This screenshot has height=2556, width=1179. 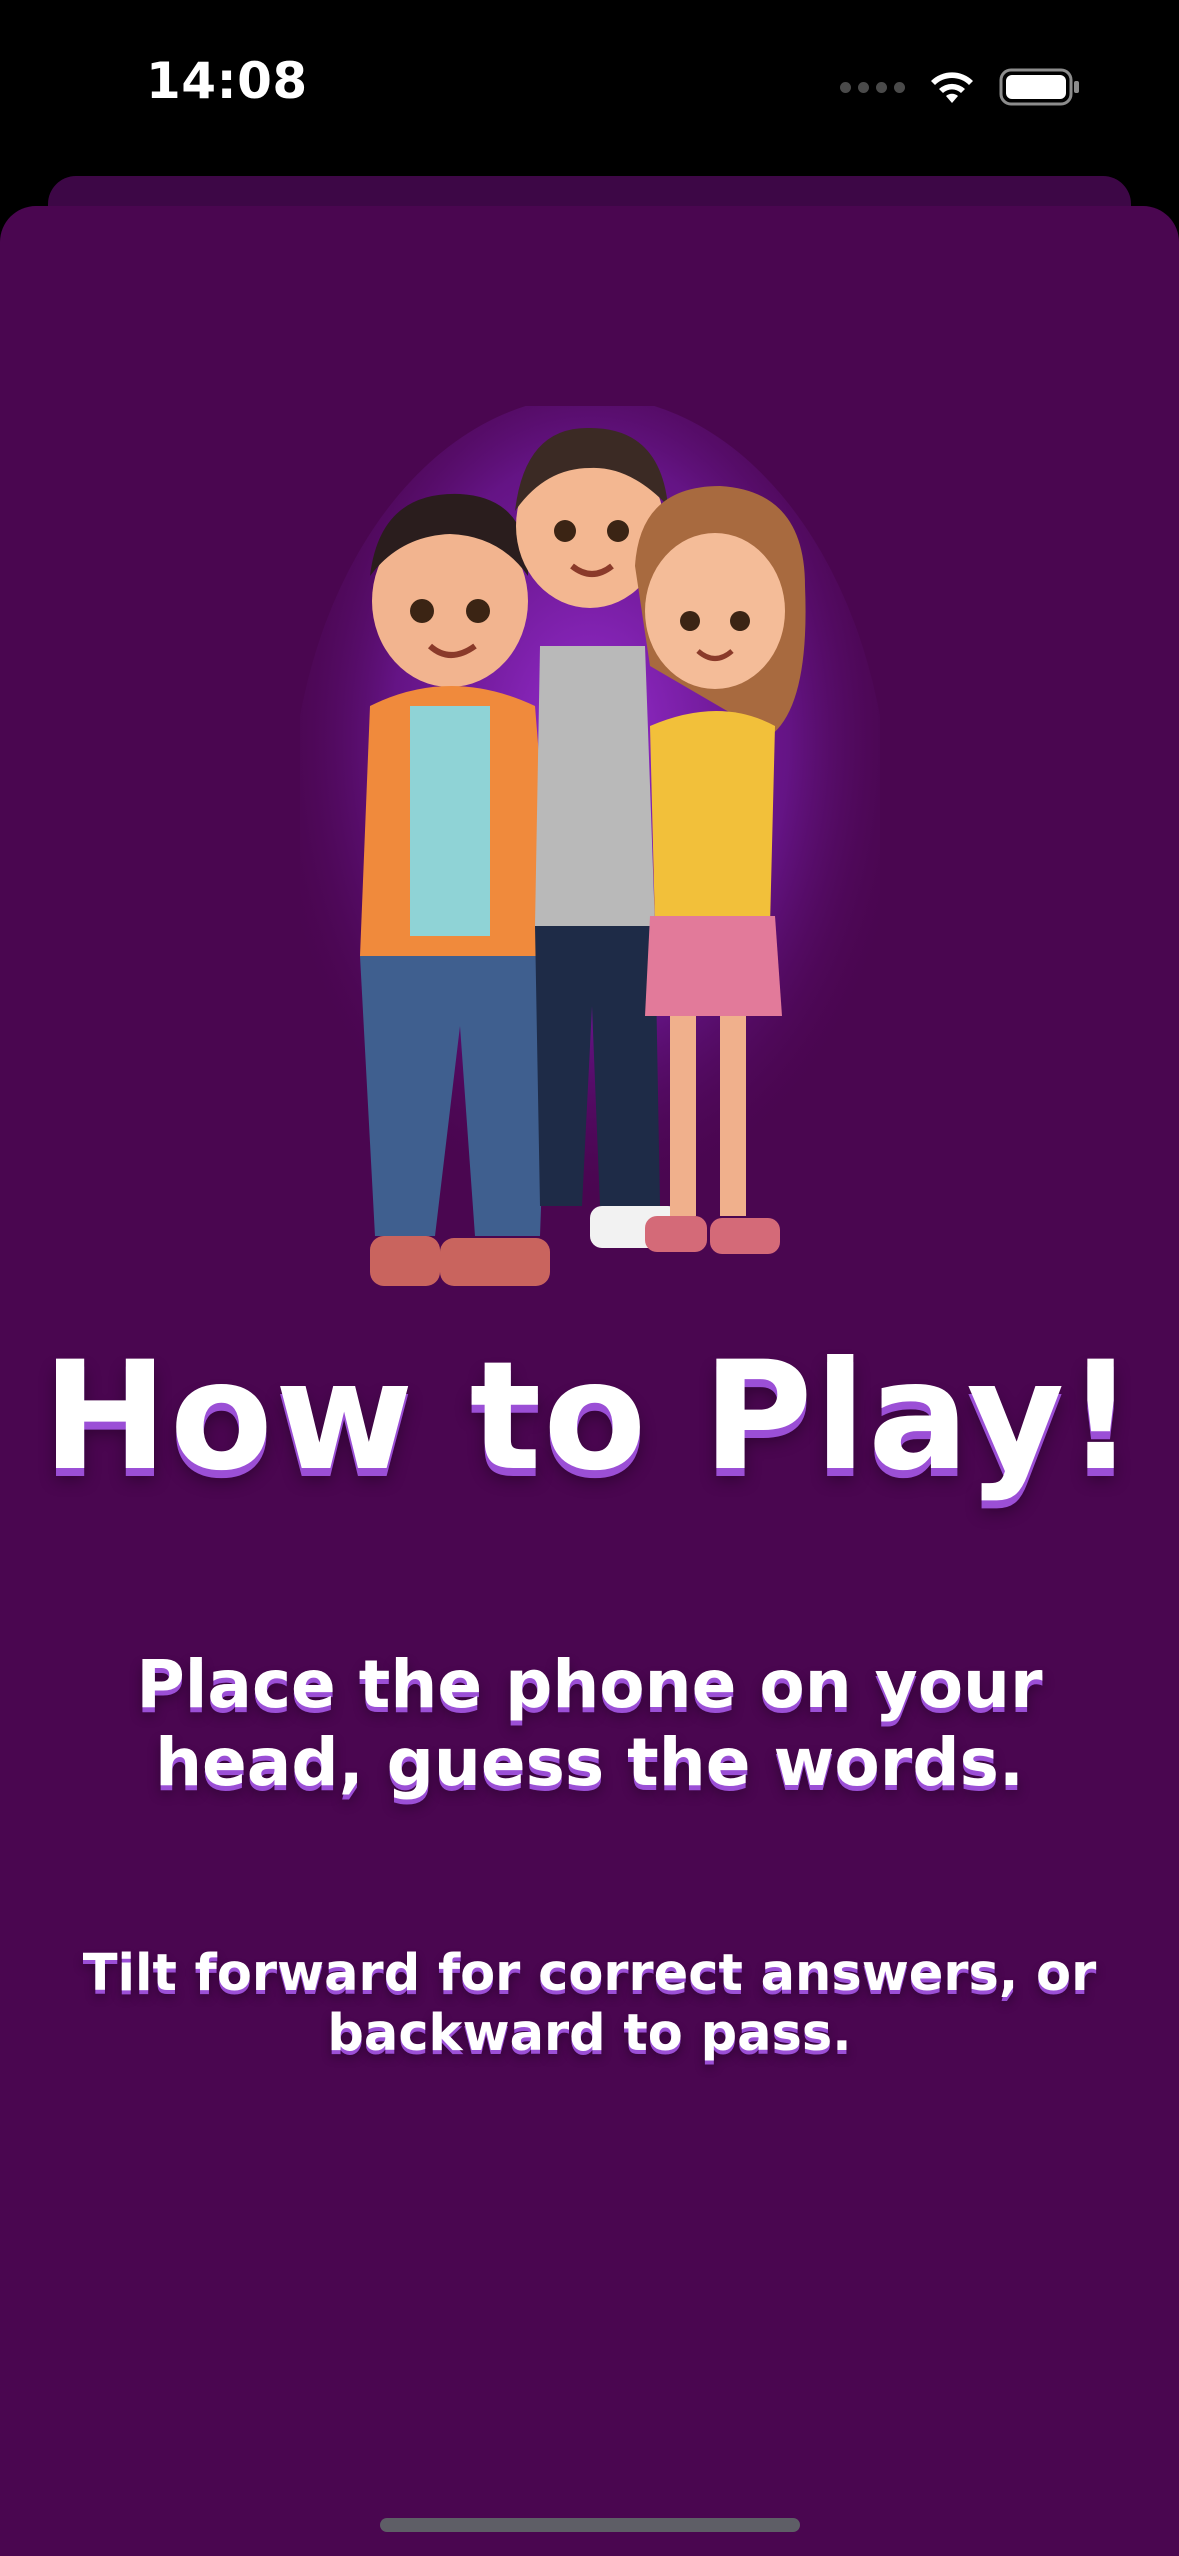 What do you see at coordinates (227, 81) in the screenshot?
I see `status-time: 14:08` at bounding box center [227, 81].